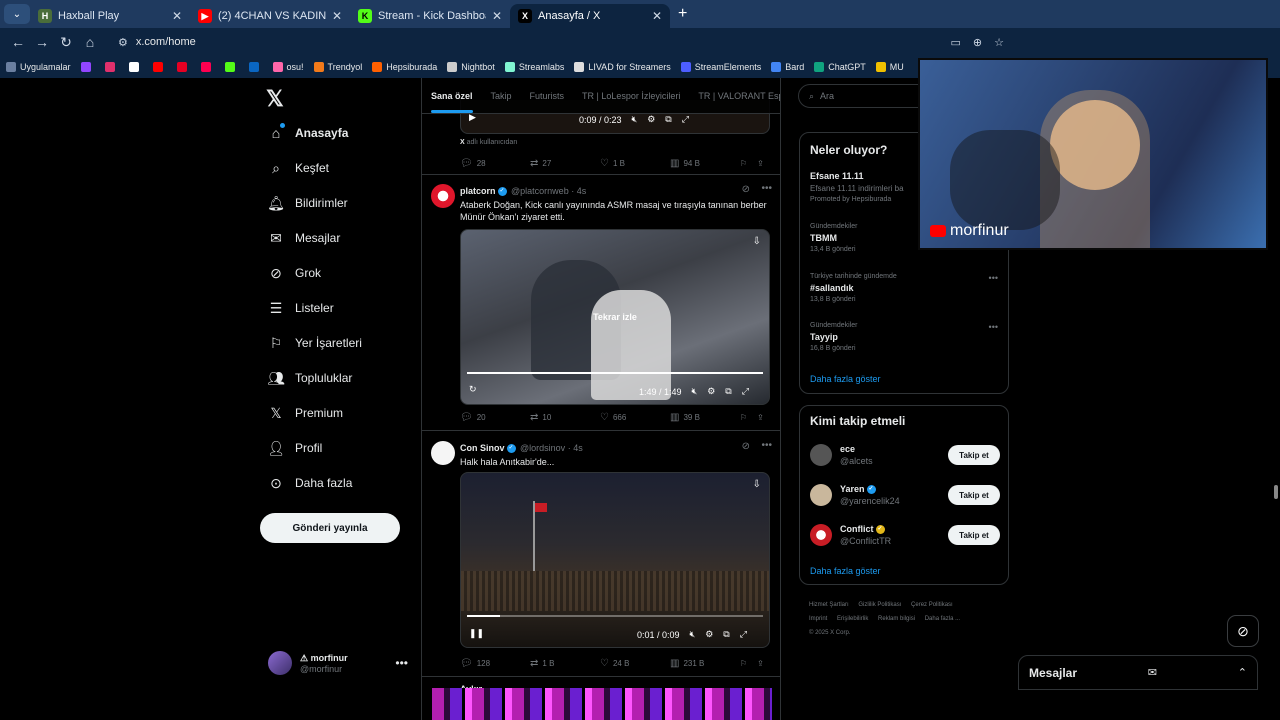 The height and width of the screenshot is (720, 1280). I want to click on author-handle: @lordsinov, so click(542, 448).